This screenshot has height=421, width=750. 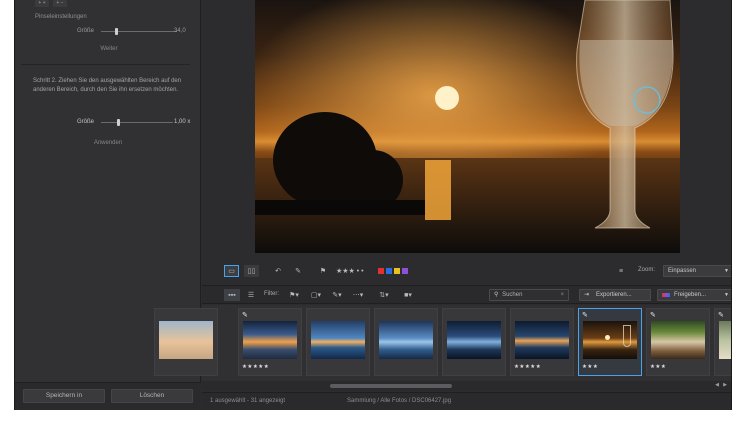 I want to click on crop-filter-icon: ▢▾, so click(x=316, y=295).